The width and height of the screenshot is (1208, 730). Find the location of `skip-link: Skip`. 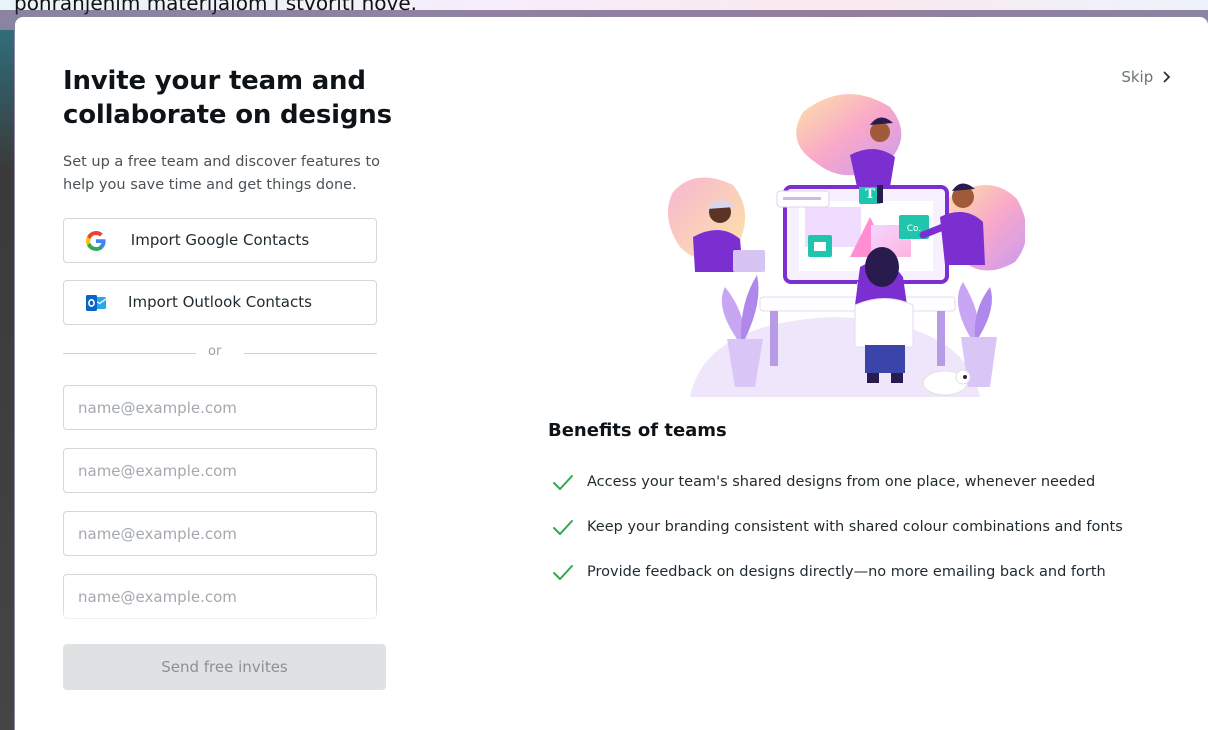

skip-link: Skip is located at coordinates (1146, 77).